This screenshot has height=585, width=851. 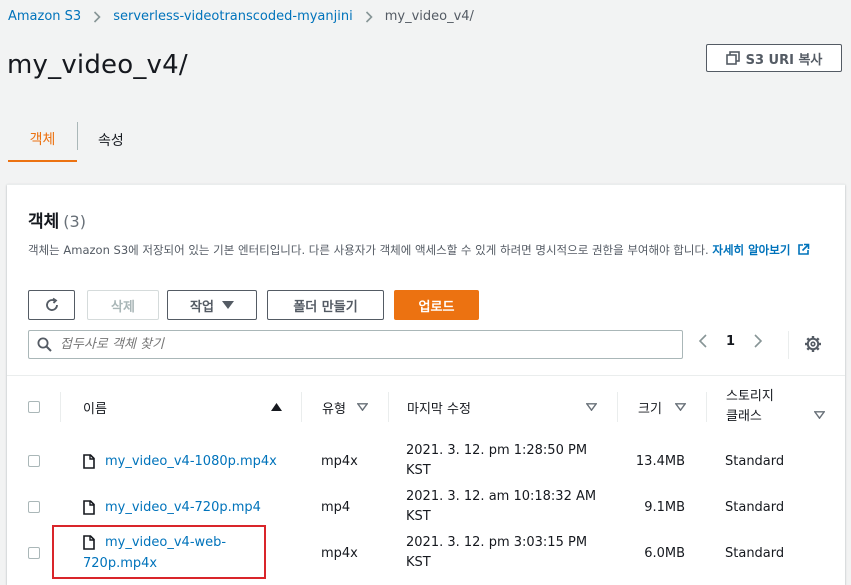 I want to click on type-cell: mp4, so click(x=336, y=507).